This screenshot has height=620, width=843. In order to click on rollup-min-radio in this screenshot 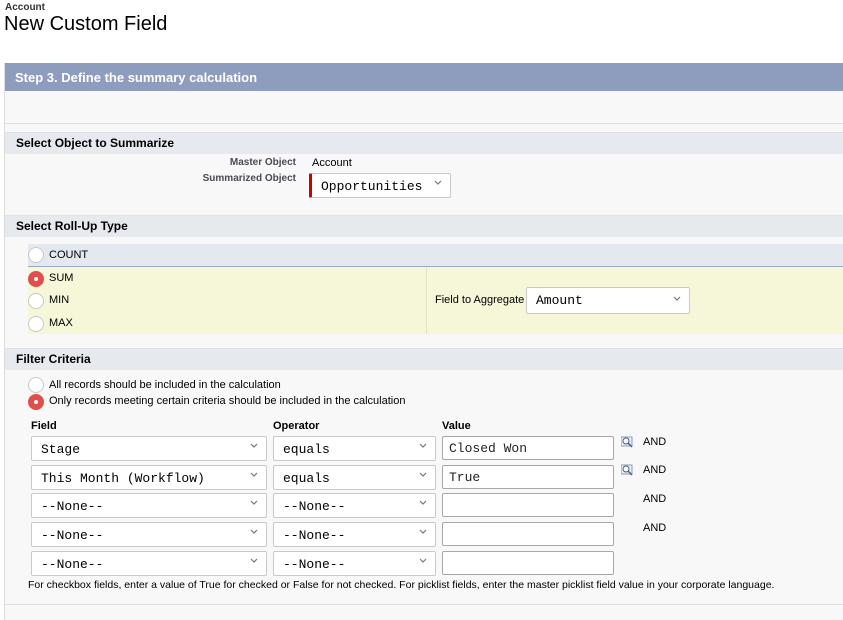, I will do `click(36, 301)`.